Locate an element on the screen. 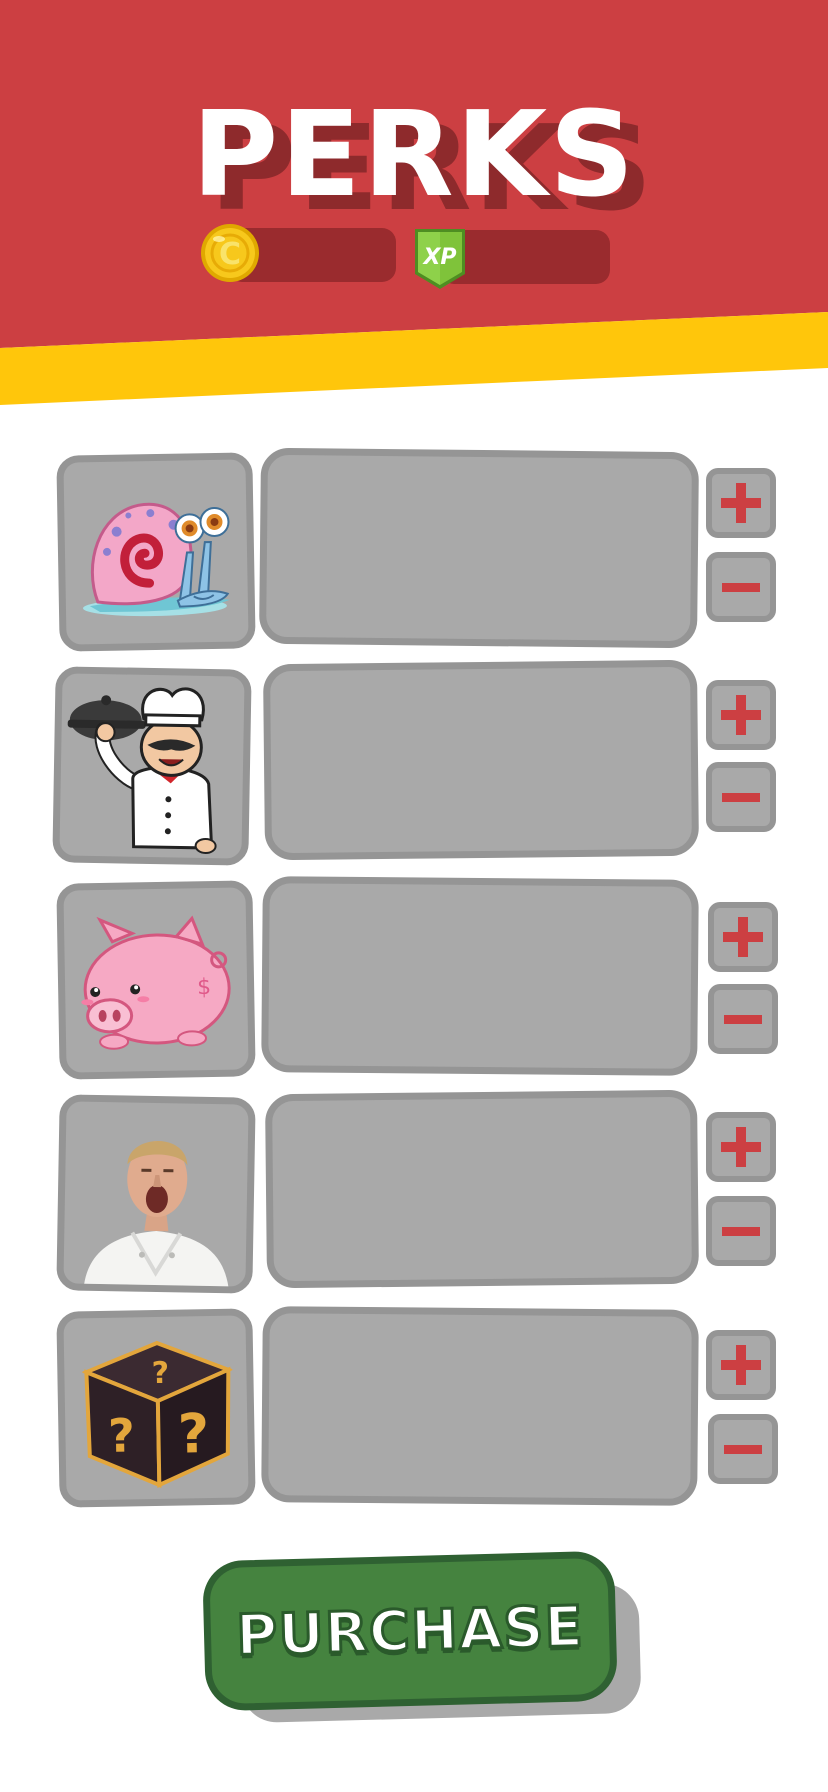  chef-waiter-icon is located at coordinates (142, 770).